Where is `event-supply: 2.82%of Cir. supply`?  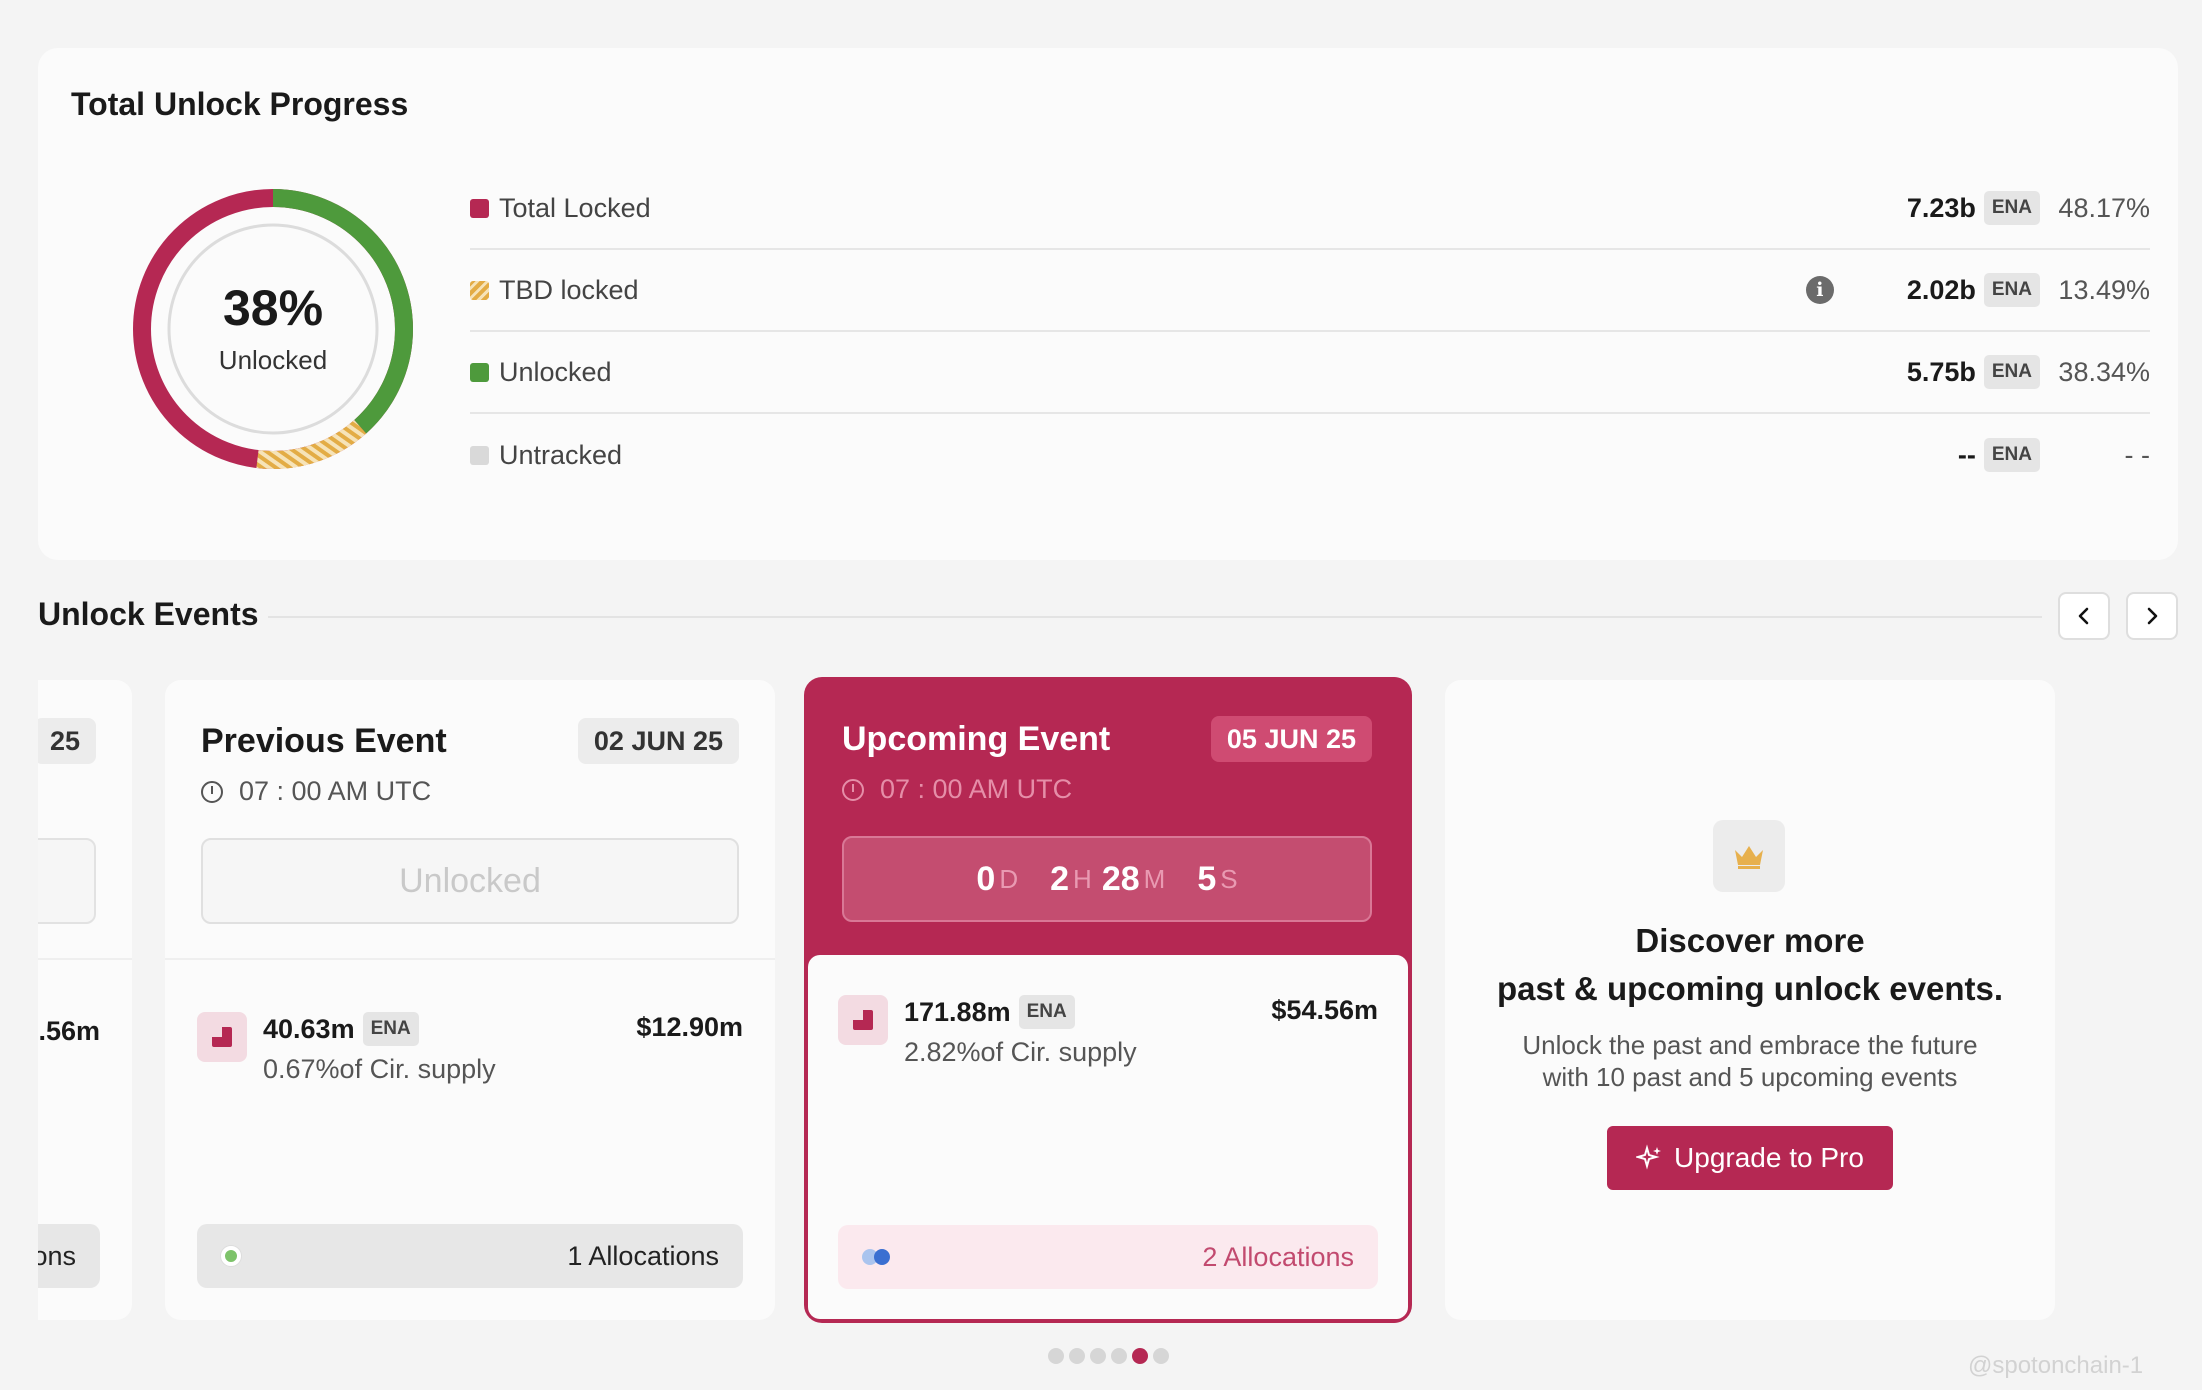 event-supply: 2.82%of Cir. supply is located at coordinates (1020, 1052).